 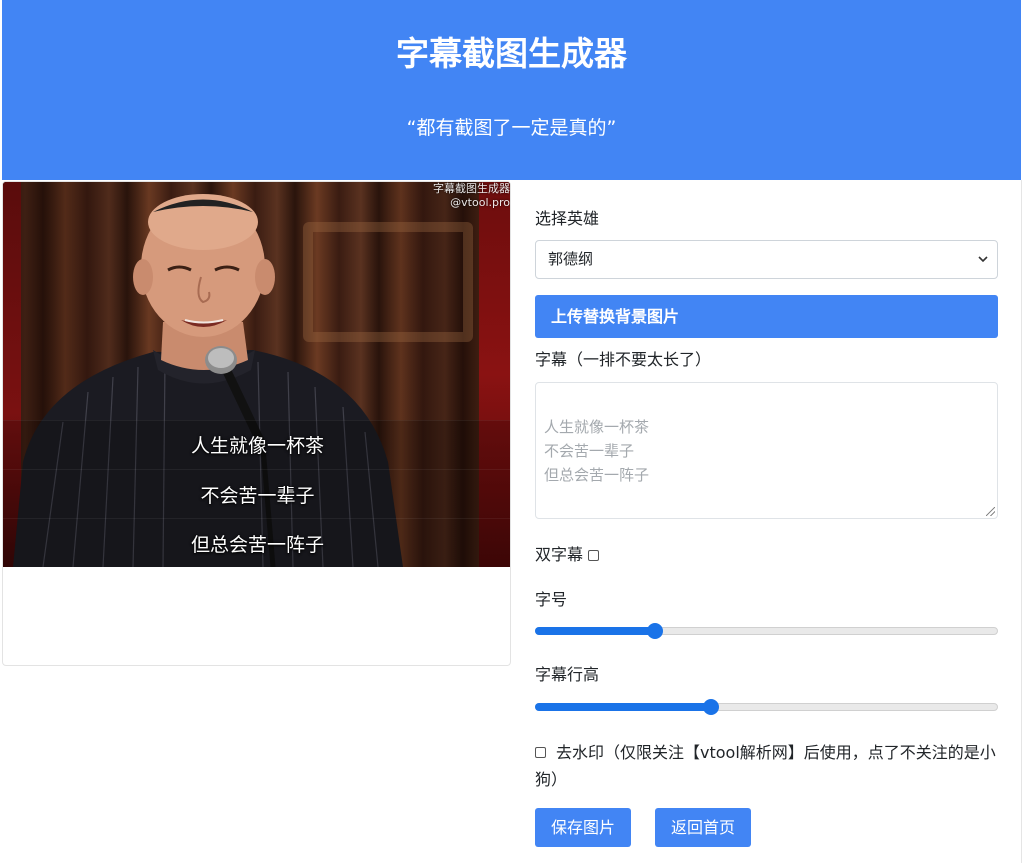 What do you see at coordinates (766, 316) in the screenshot?
I see `upload-background-button: 上传替换背景图片` at bounding box center [766, 316].